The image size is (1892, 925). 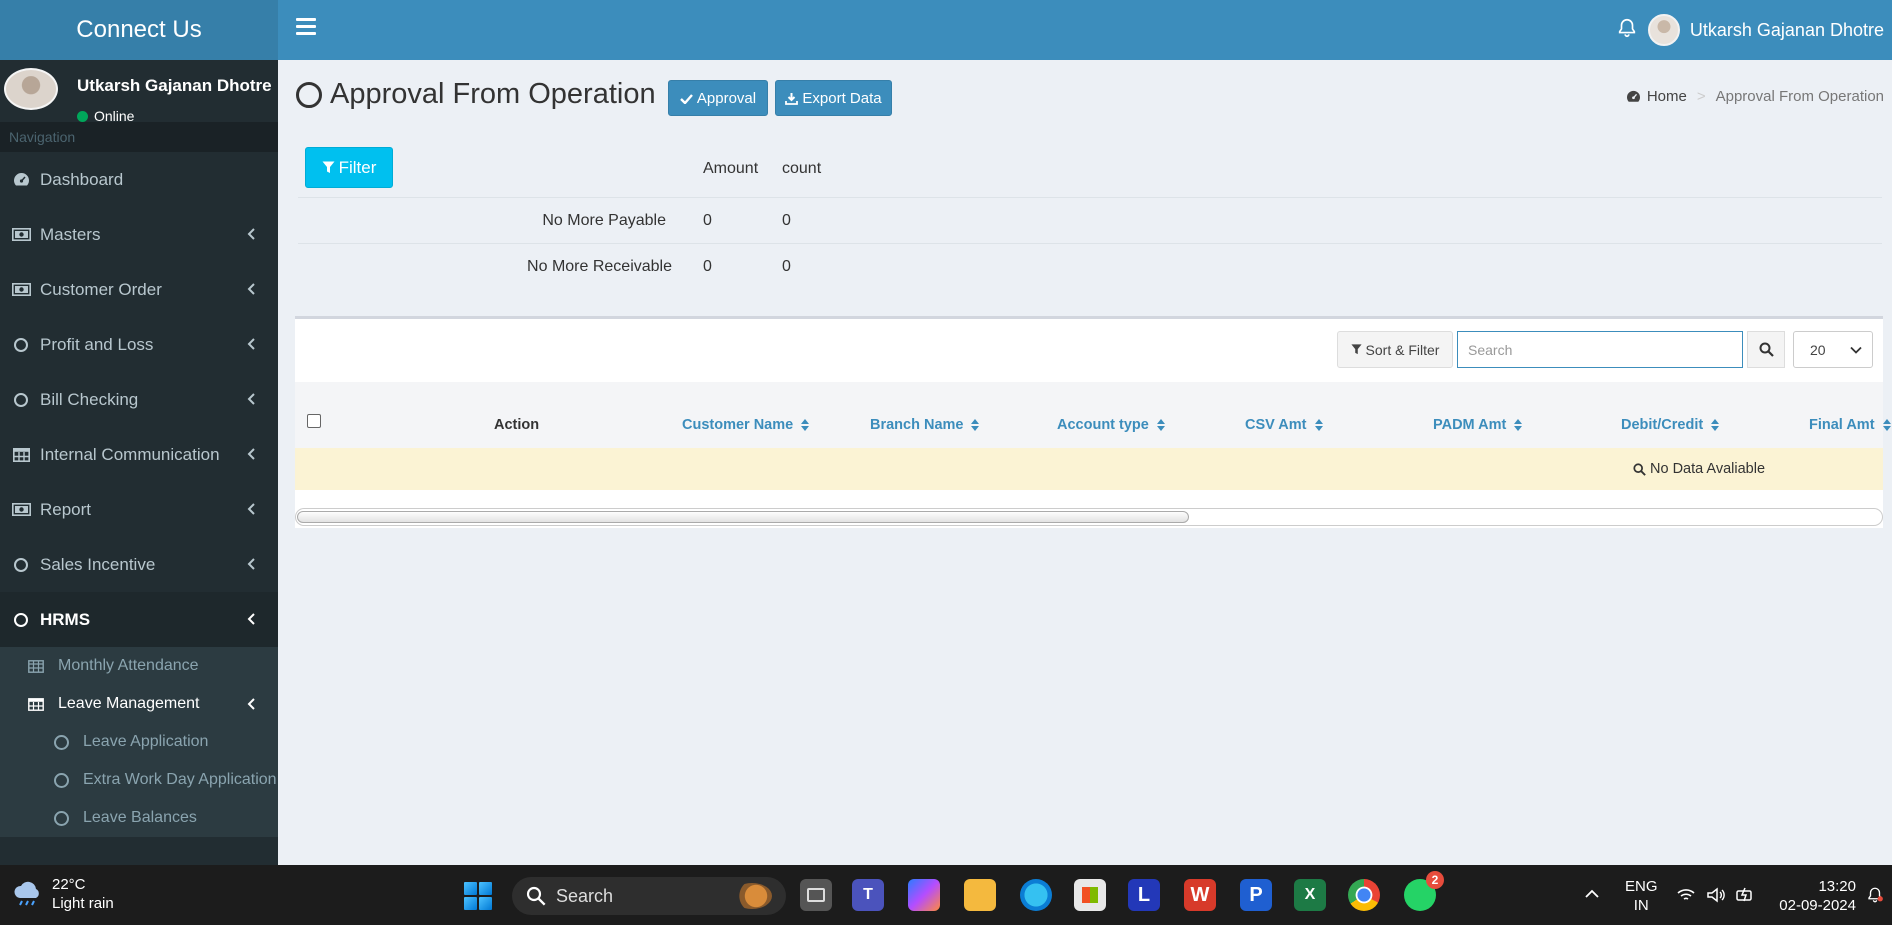 I want to click on empty-message-text: No Data Avaliable, so click(x=1708, y=469).